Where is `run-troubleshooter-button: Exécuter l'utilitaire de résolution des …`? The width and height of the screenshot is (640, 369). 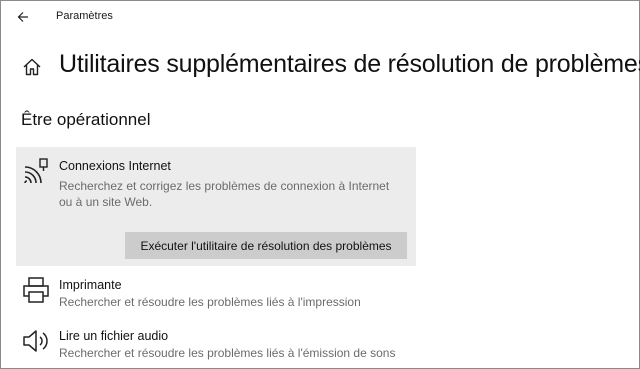
run-troubleshooter-button: Exécuter l'utilitaire de résolution des … is located at coordinates (266, 245).